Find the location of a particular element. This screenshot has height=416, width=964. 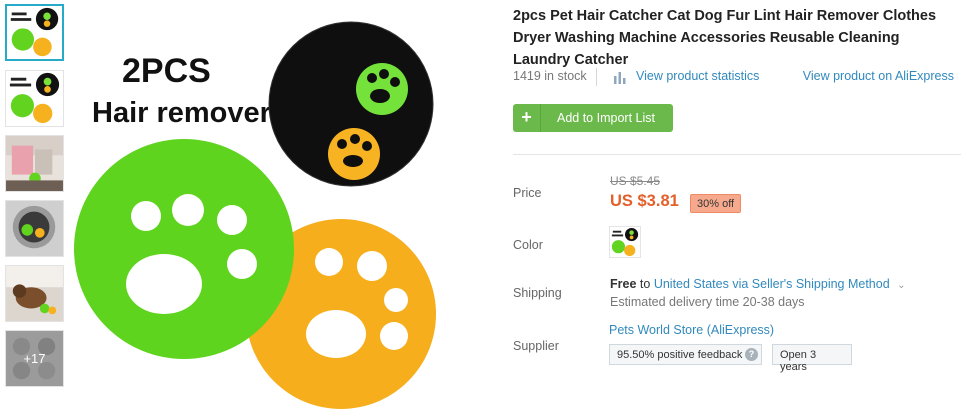

view-product-statistics-link: View product statistics is located at coordinates (697, 76).